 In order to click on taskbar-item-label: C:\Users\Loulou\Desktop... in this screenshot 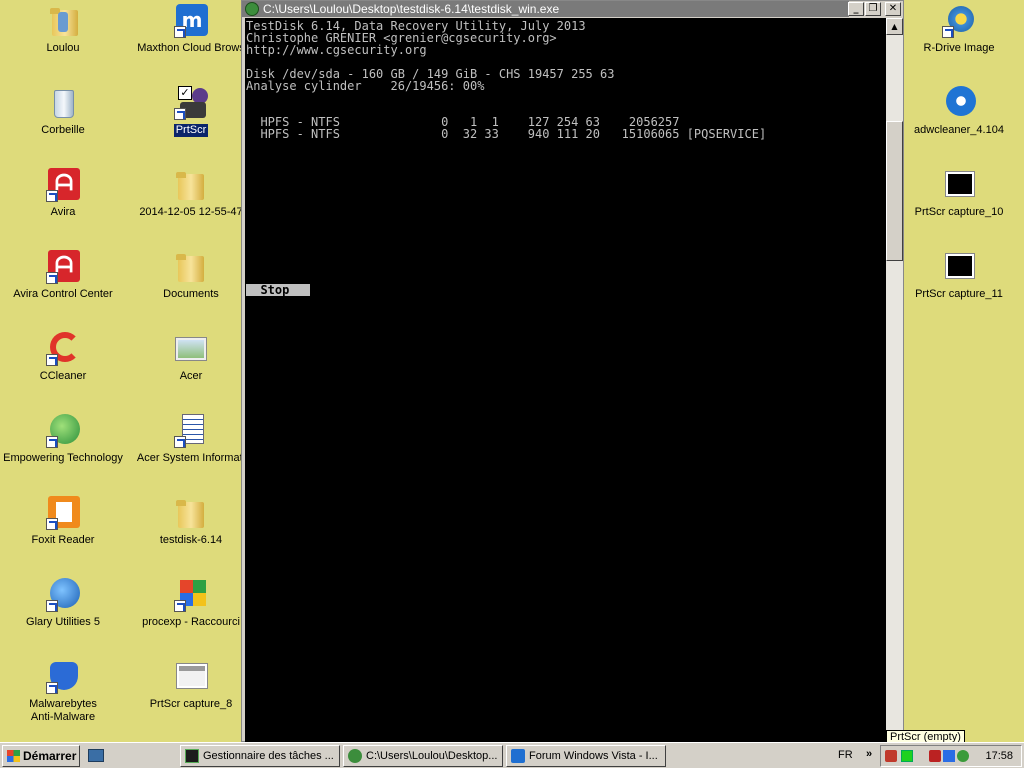, I will do `click(432, 756)`.